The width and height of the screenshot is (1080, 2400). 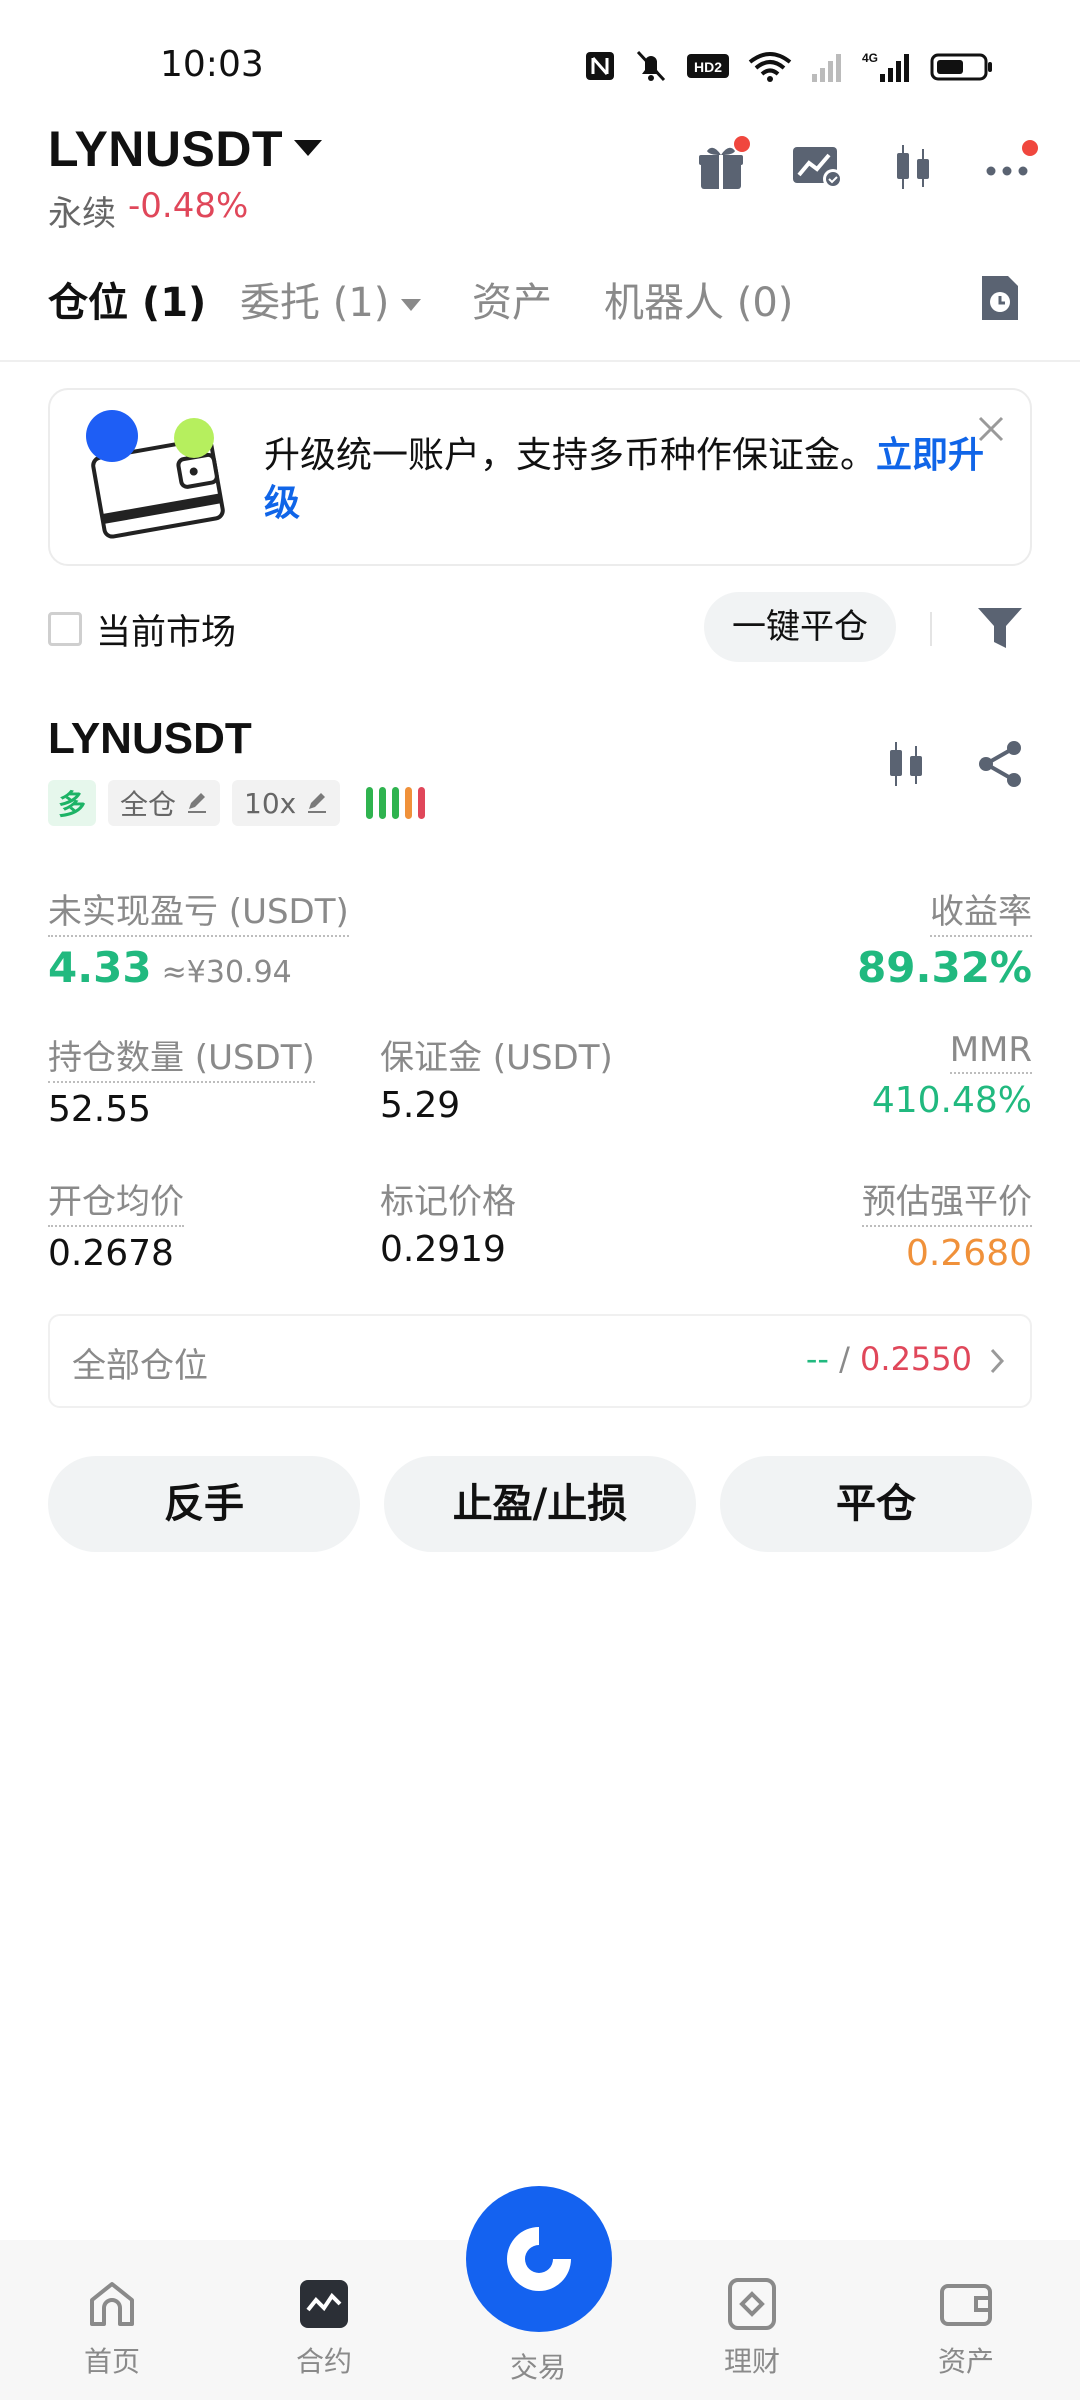 What do you see at coordinates (991, 429) in the screenshot?
I see `close-icon` at bounding box center [991, 429].